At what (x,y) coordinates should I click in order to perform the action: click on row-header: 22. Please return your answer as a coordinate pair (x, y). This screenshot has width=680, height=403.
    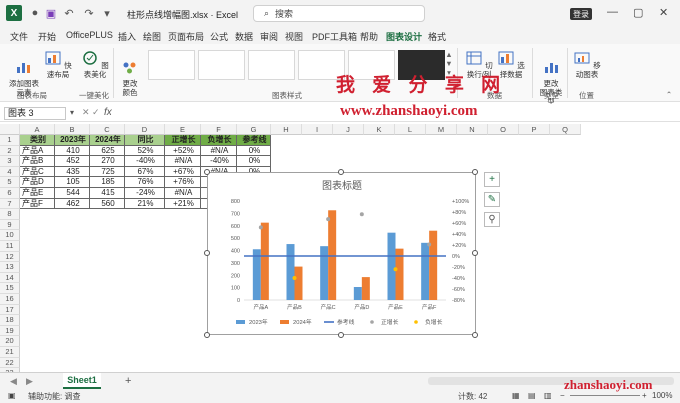
    Looking at the image, I should click on (10, 363).